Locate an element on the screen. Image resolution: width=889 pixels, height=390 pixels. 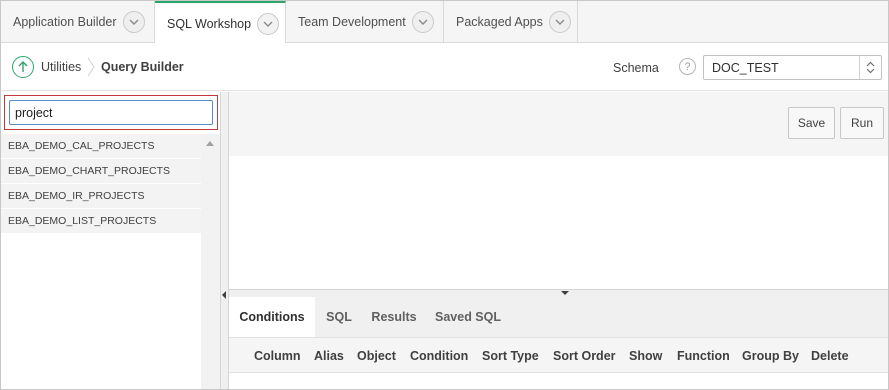
tab-sql-workshop: SQL Workshop is located at coordinates (220, 22).